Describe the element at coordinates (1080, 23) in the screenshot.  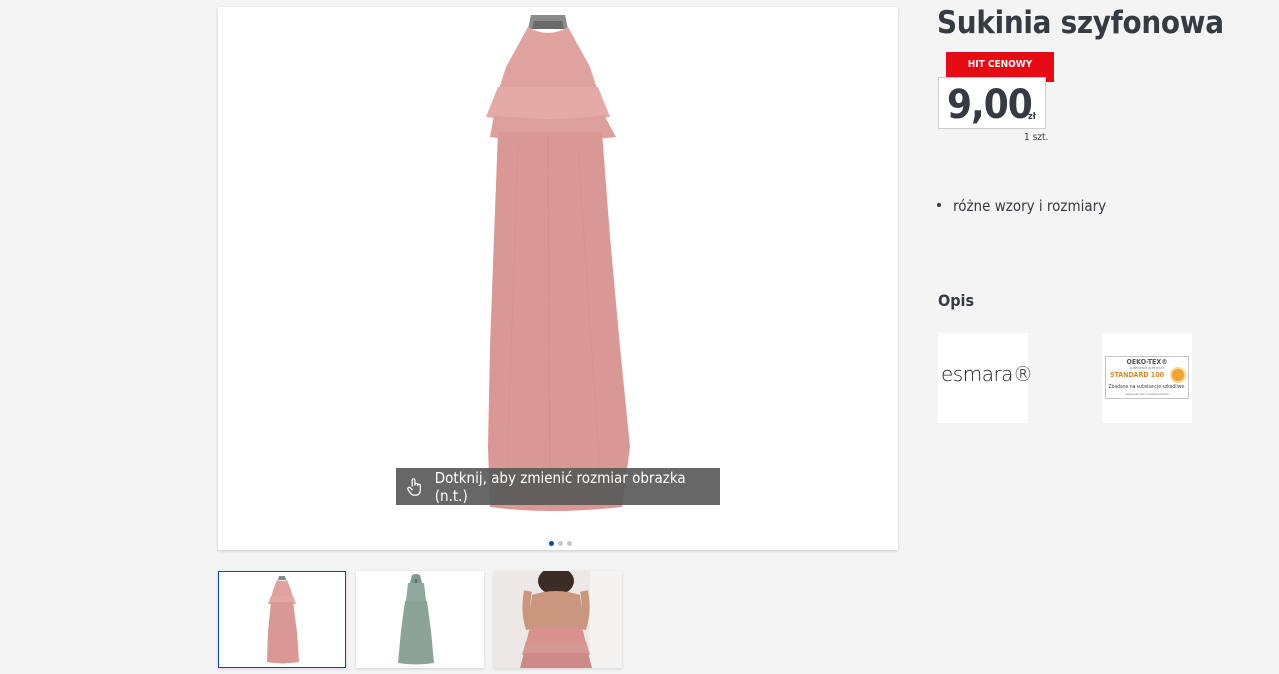
I see `product-title: Sukinia szyfonowa` at that location.